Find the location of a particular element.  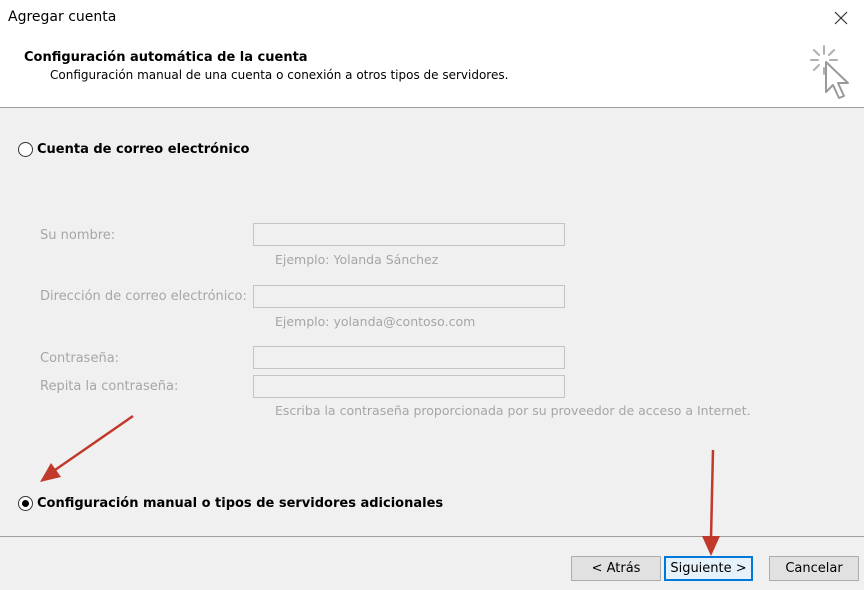

close-button is located at coordinates (841, 18).